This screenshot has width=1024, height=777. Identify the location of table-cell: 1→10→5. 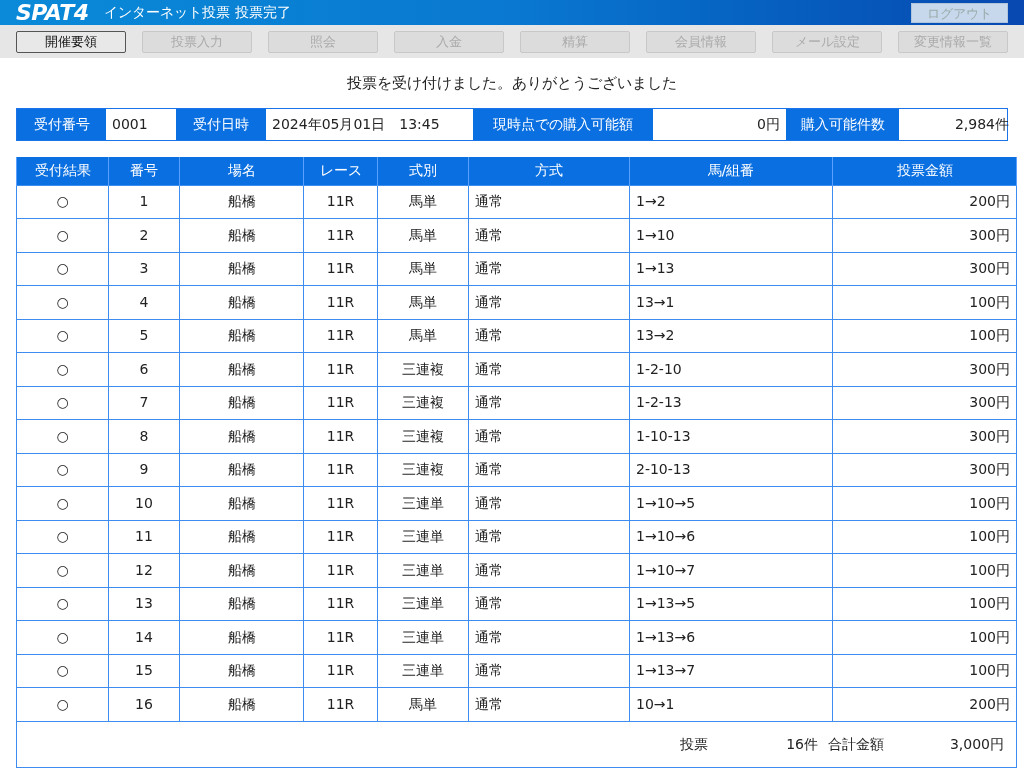
(731, 503).